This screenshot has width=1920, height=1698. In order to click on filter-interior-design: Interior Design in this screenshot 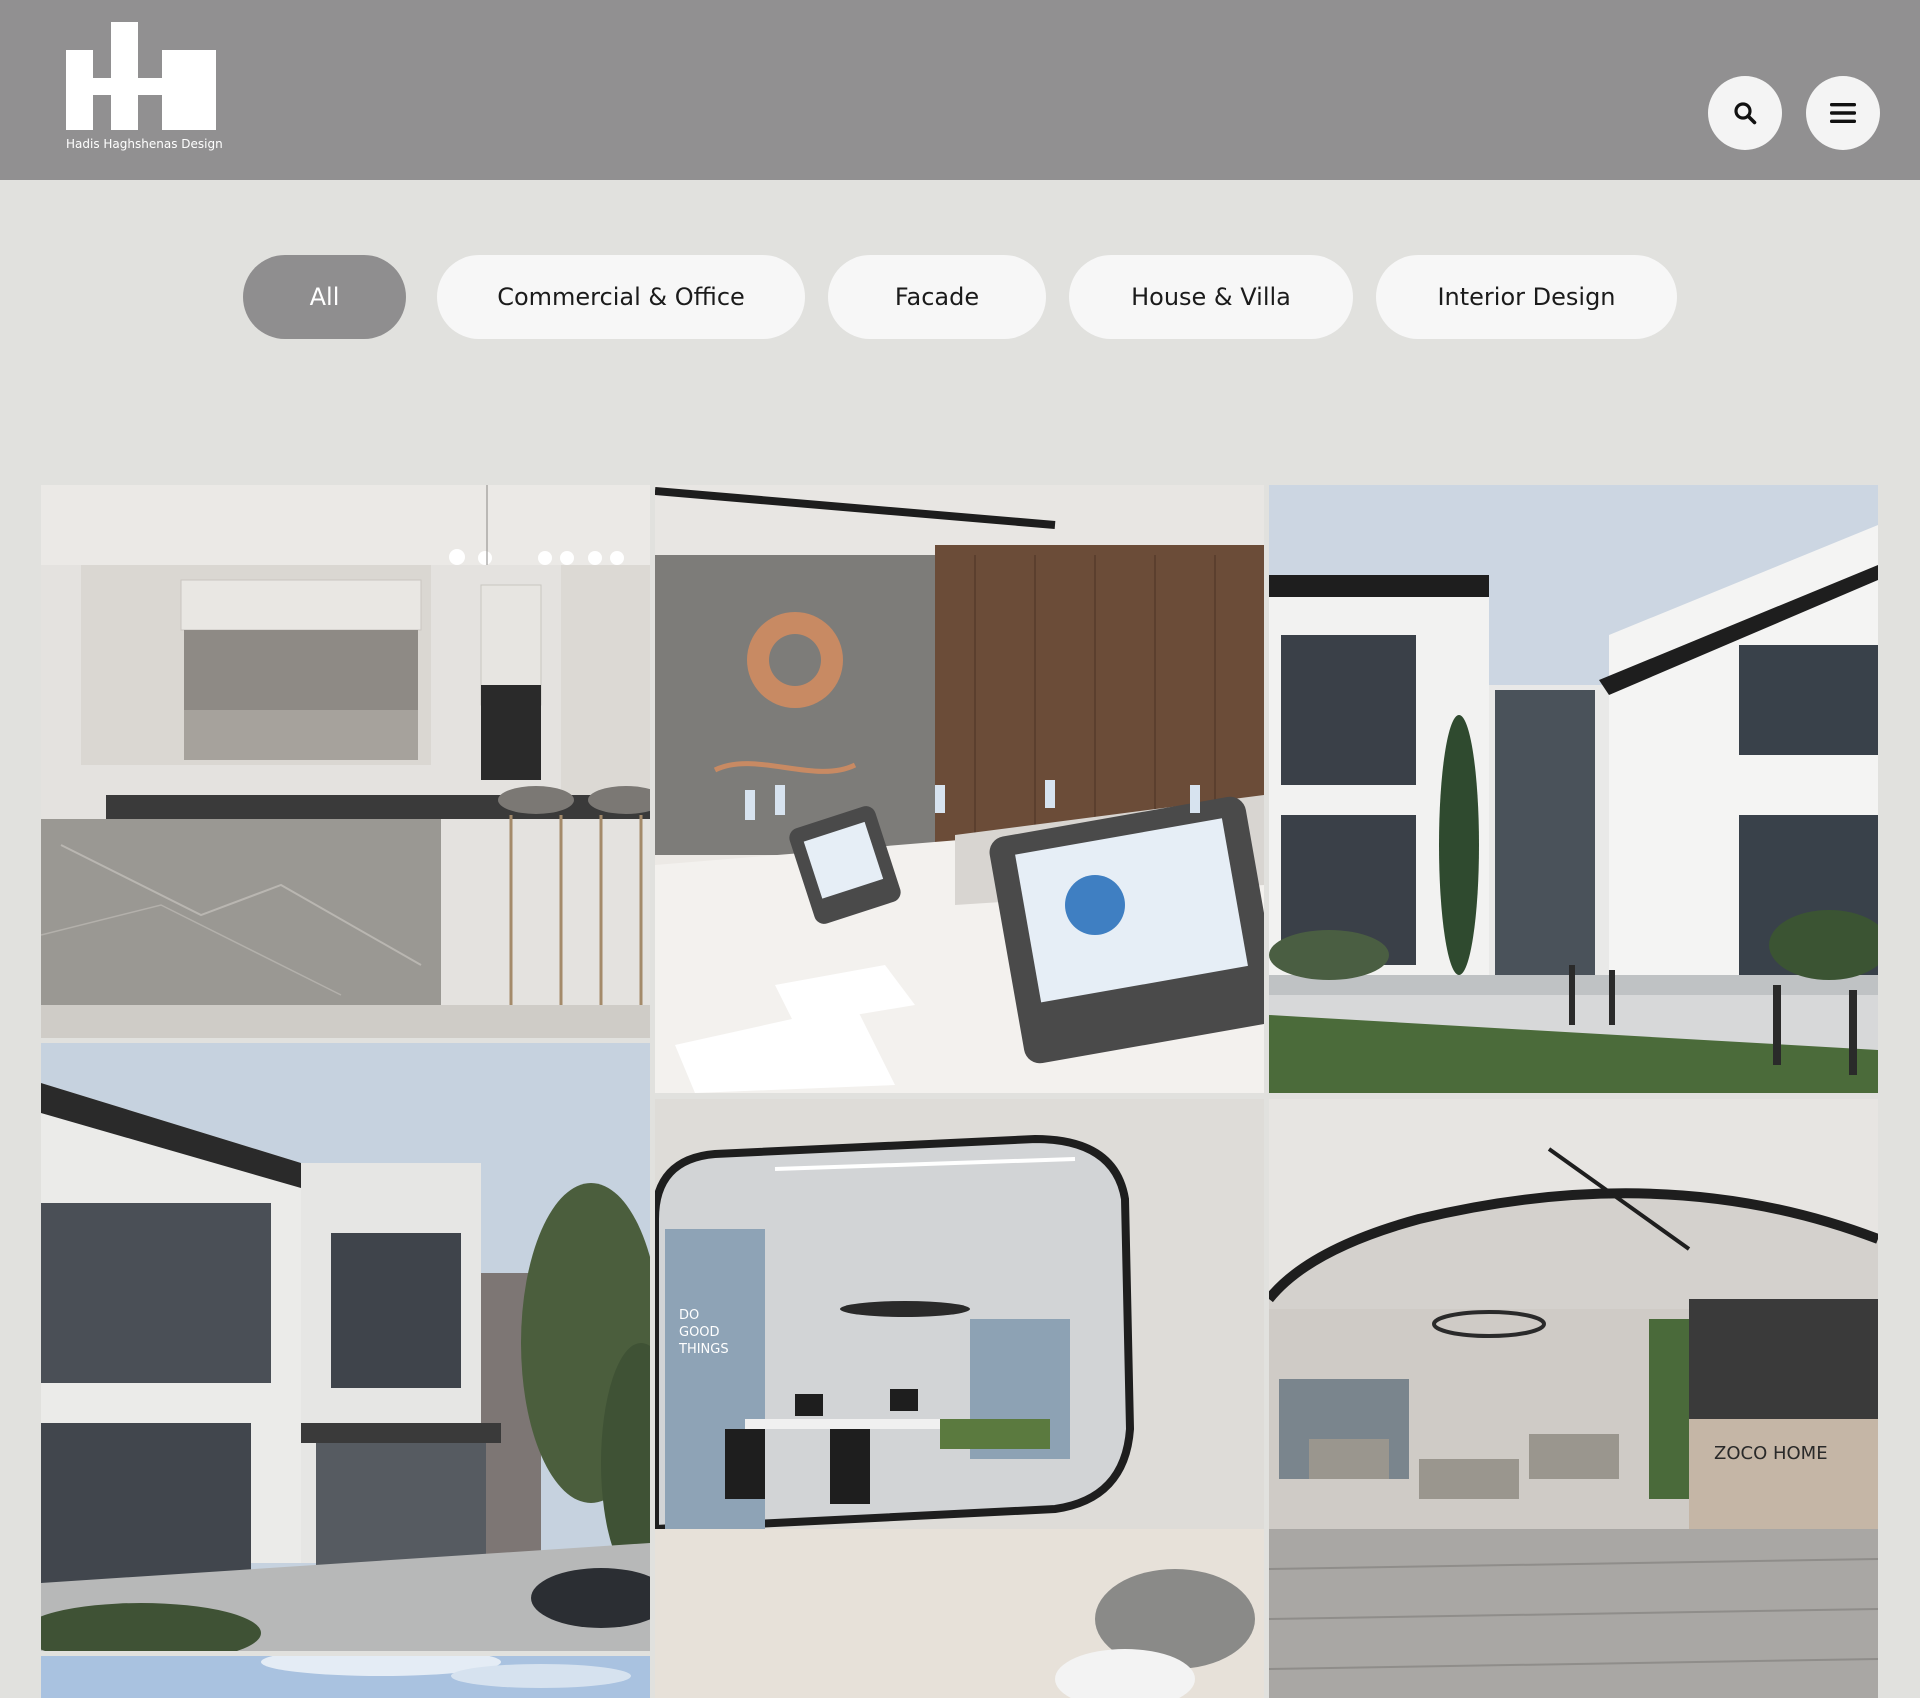, I will do `click(1526, 297)`.